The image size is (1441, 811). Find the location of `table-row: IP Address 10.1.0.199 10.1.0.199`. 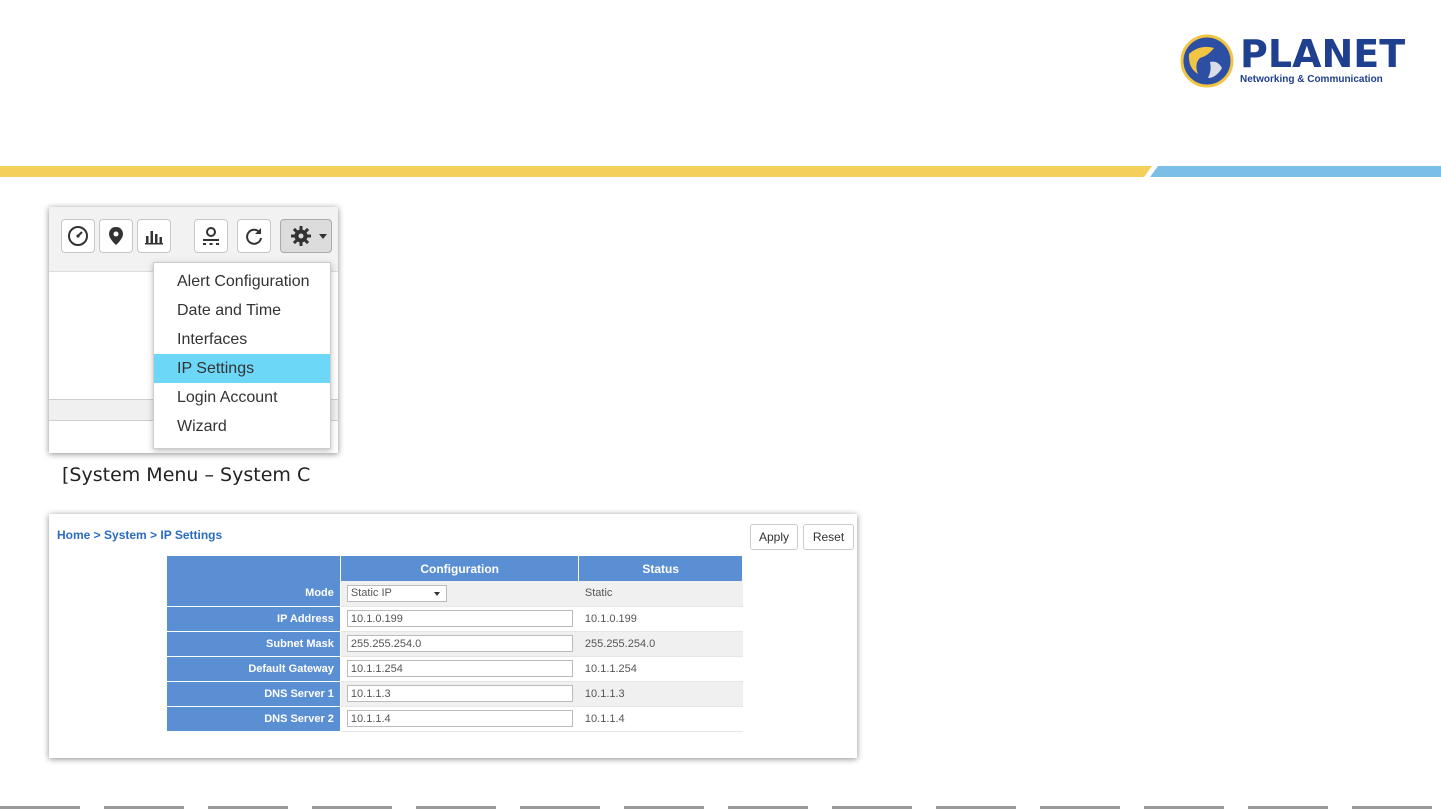

table-row: IP Address 10.1.0.199 10.1.0.199 is located at coordinates (455, 619).